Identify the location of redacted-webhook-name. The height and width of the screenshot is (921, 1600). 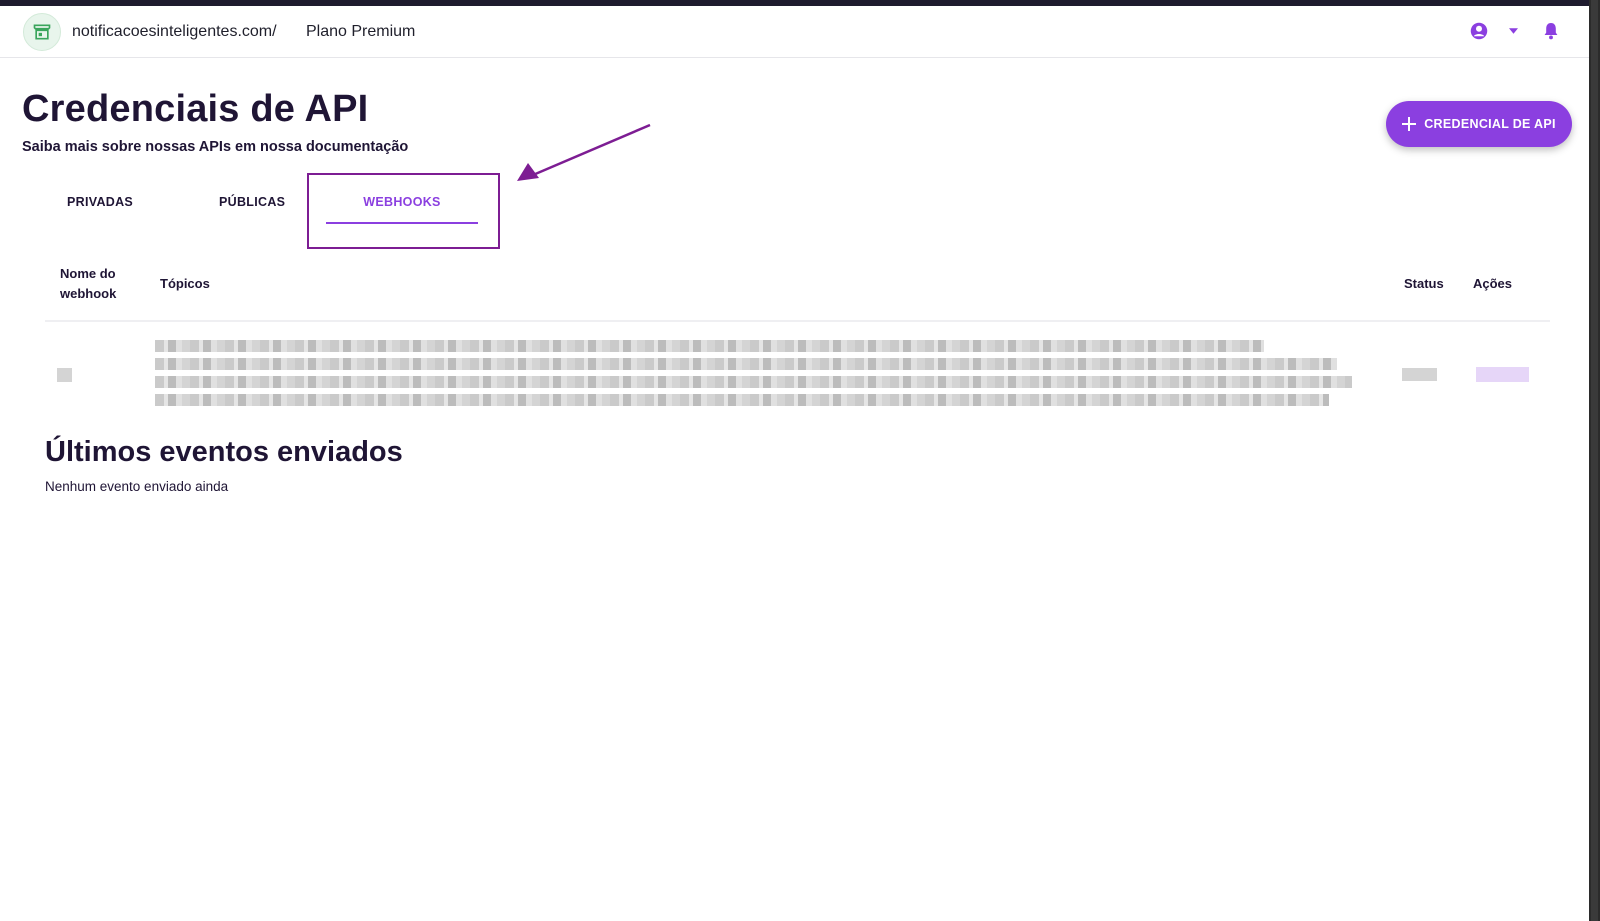
(64, 375).